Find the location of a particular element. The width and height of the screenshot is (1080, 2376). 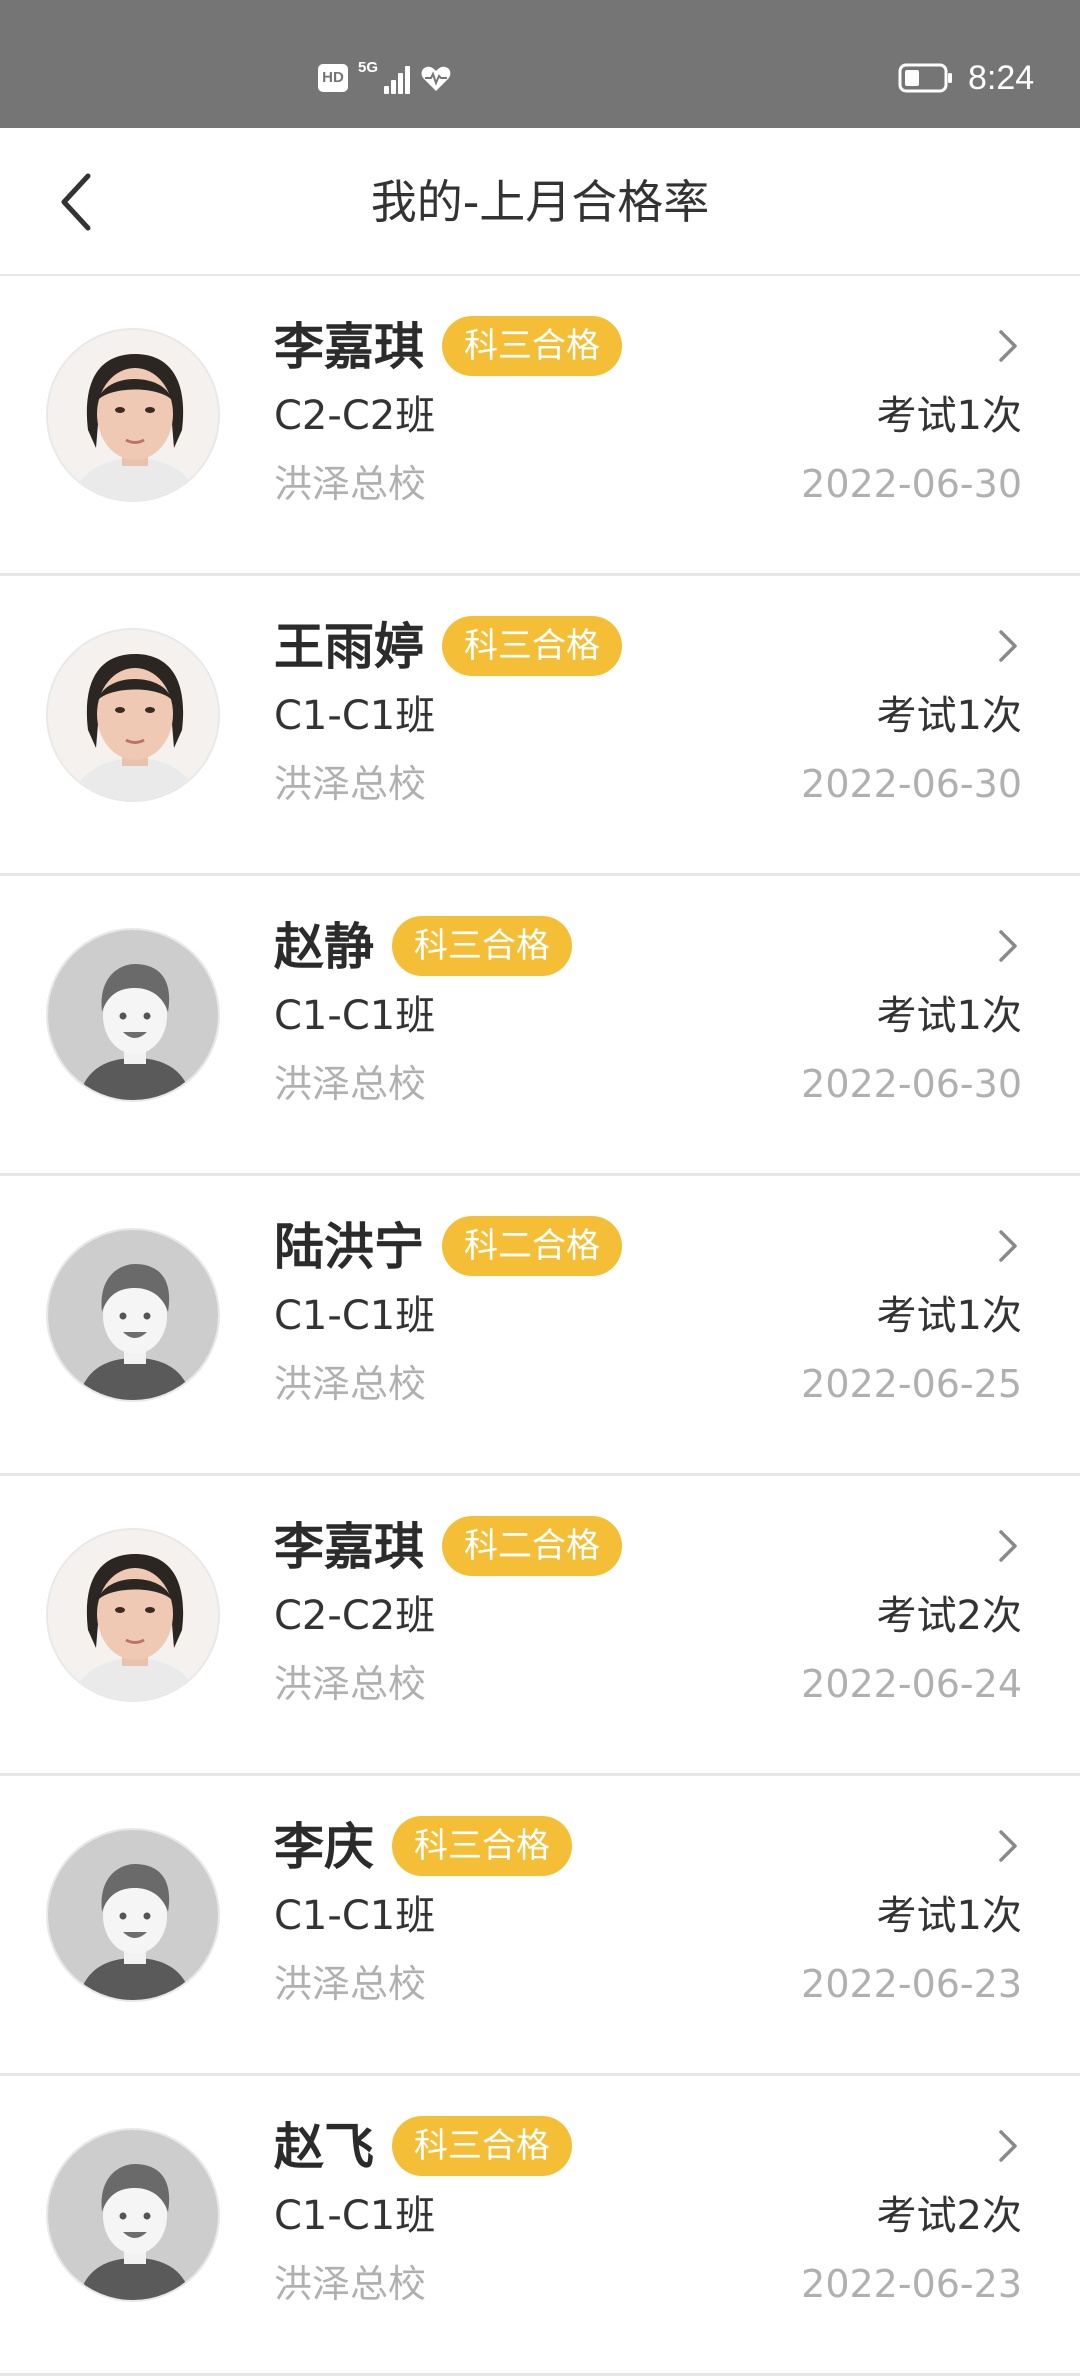

app-header: 我的-上月合格率 is located at coordinates (540, 202).